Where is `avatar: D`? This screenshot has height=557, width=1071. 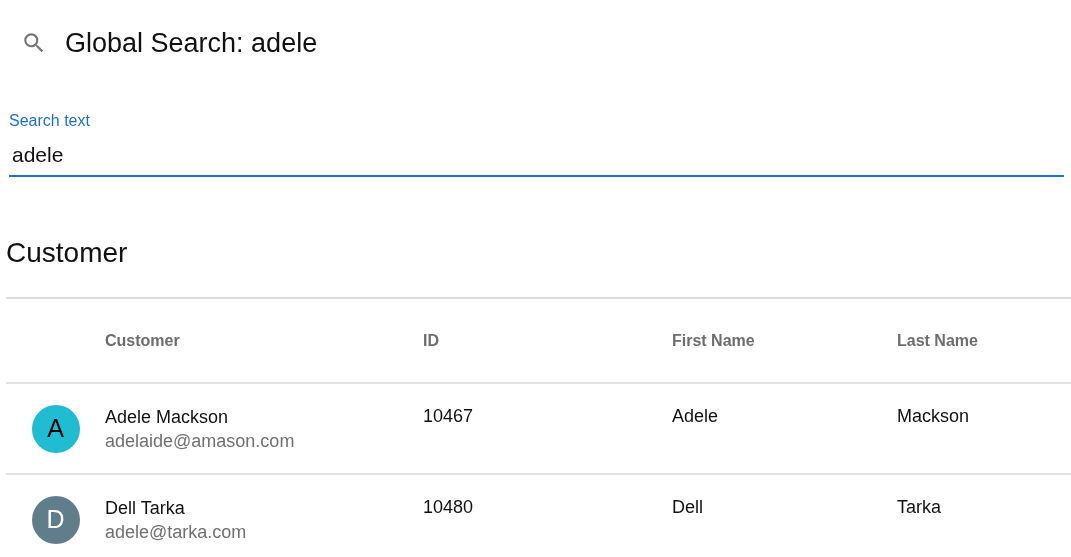
avatar: D is located at coordinates (55, 519).